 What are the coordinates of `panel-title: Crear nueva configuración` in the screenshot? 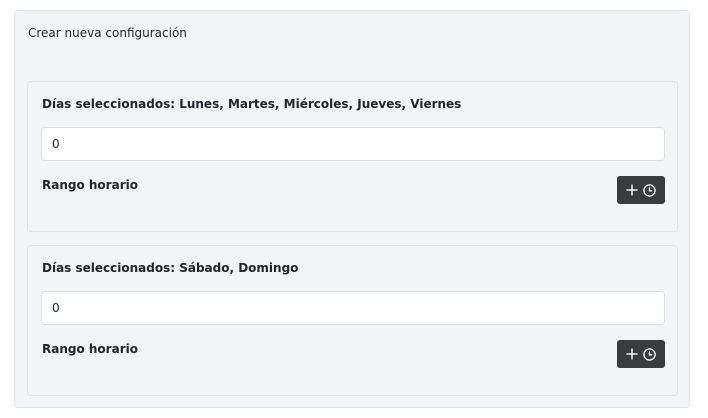 It's located at (107, 33).